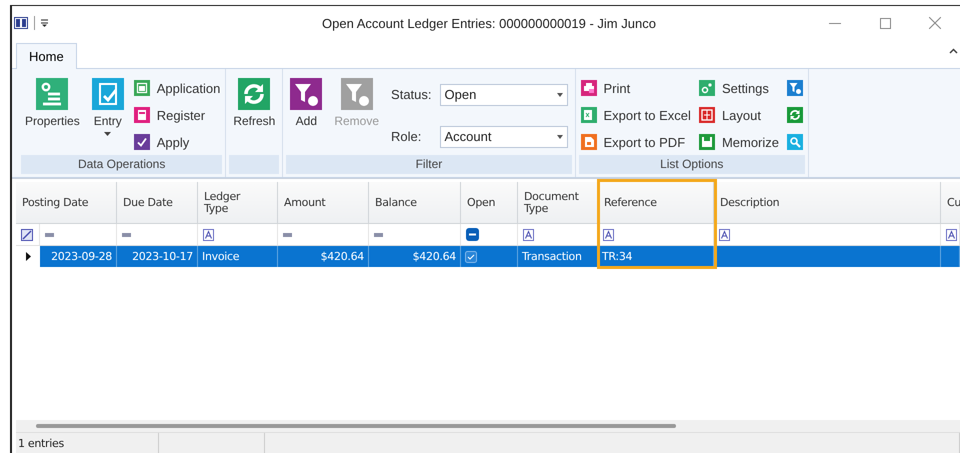  Describe the element at coordinates (552, 256) in the screenshot. I see `table-cell: Transaction` at that location.